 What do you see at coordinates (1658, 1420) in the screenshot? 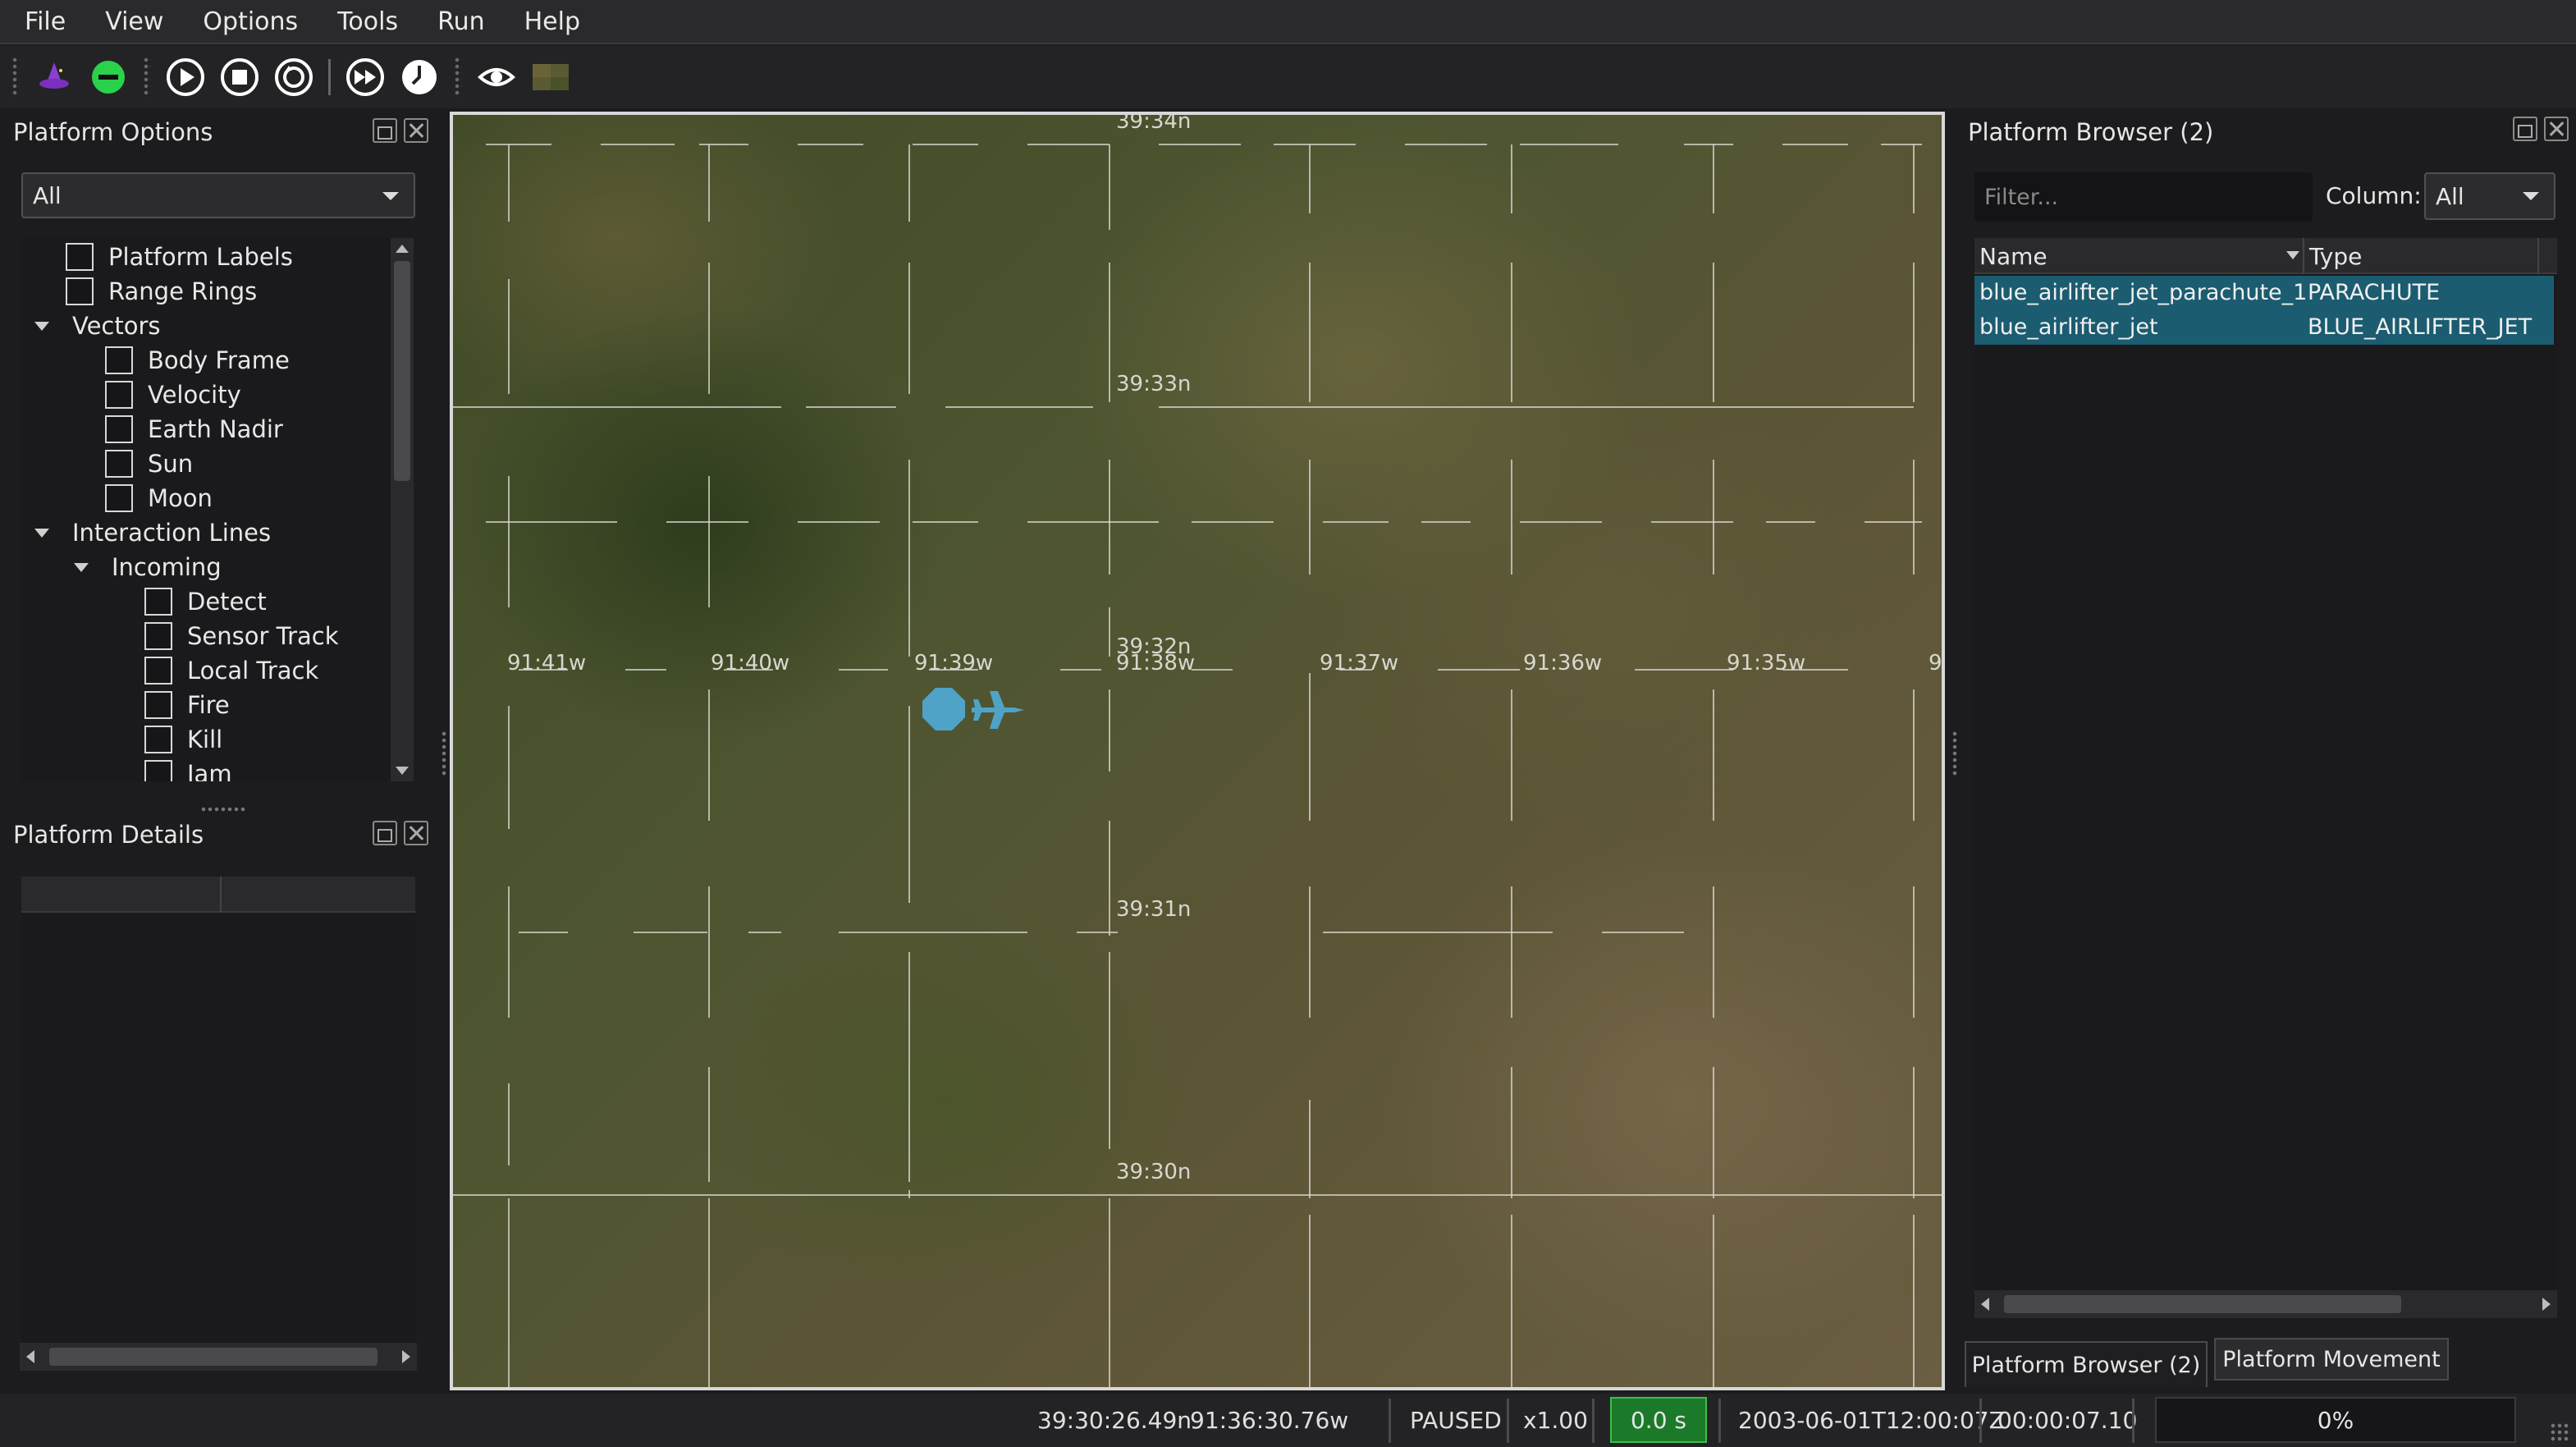
I see `status-sim-time: 0.0 s` at bounding box center [1658, 1420].